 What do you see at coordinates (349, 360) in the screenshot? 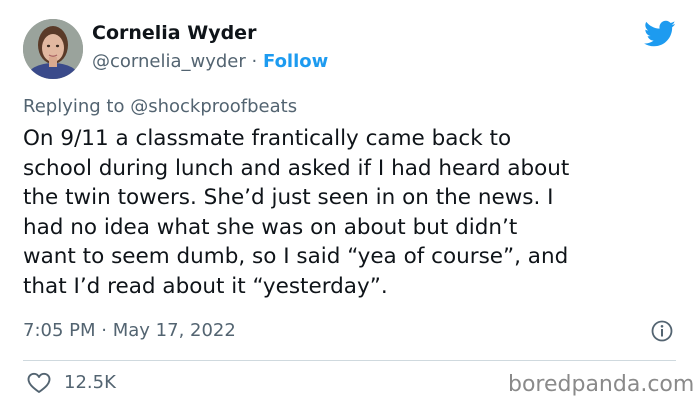
I see `divider` at bounding box center [349, 360].